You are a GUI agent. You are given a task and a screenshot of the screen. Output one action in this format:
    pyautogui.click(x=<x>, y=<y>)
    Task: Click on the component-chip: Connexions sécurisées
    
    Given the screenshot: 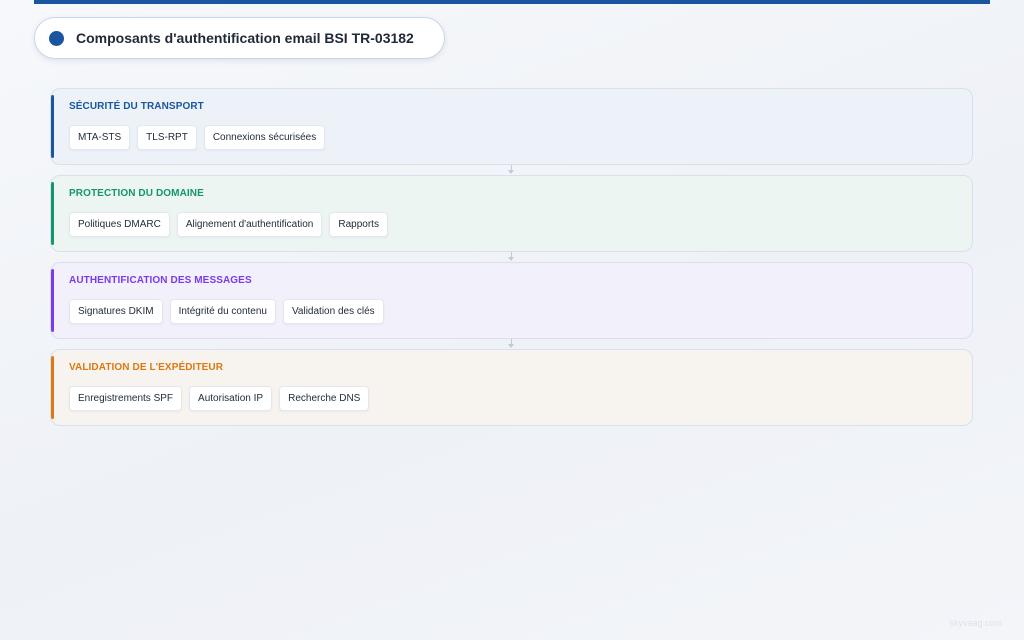 What is the action you would take?
    pyautogui.click(x=264, y=137)
    